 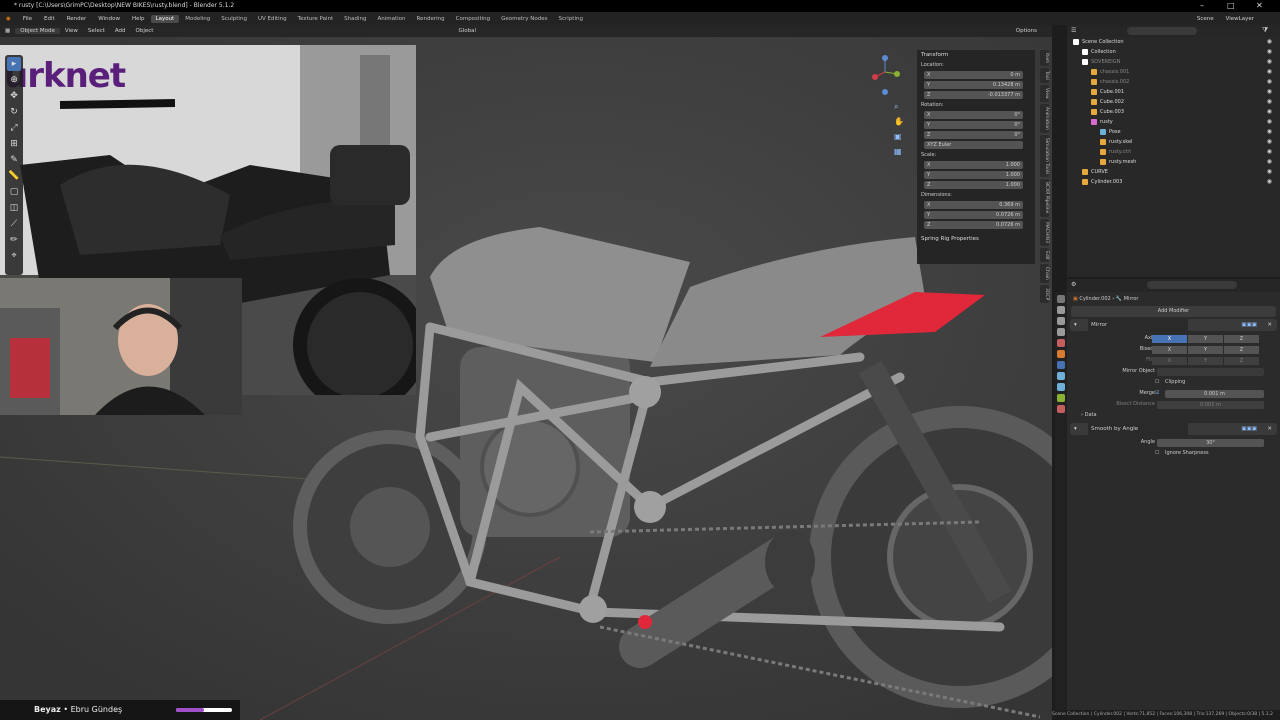 What do you see at coordinates (1091, 415) in the screenshot?
I see `data-subpanel-label: Data` at bounding box center [1091, 415].